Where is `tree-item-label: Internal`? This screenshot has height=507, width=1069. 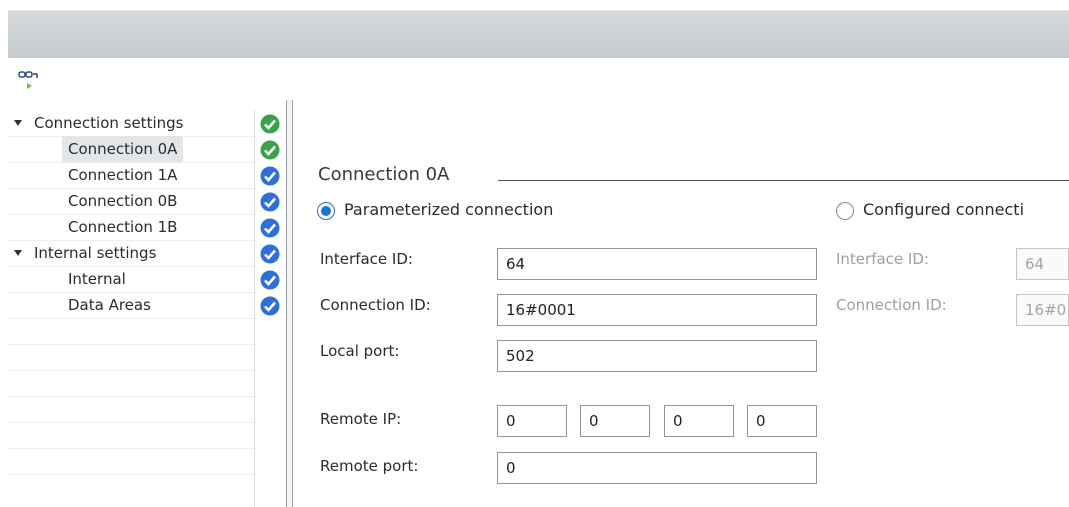 tree-item-label: Internal is located at coordinates (97, 279).